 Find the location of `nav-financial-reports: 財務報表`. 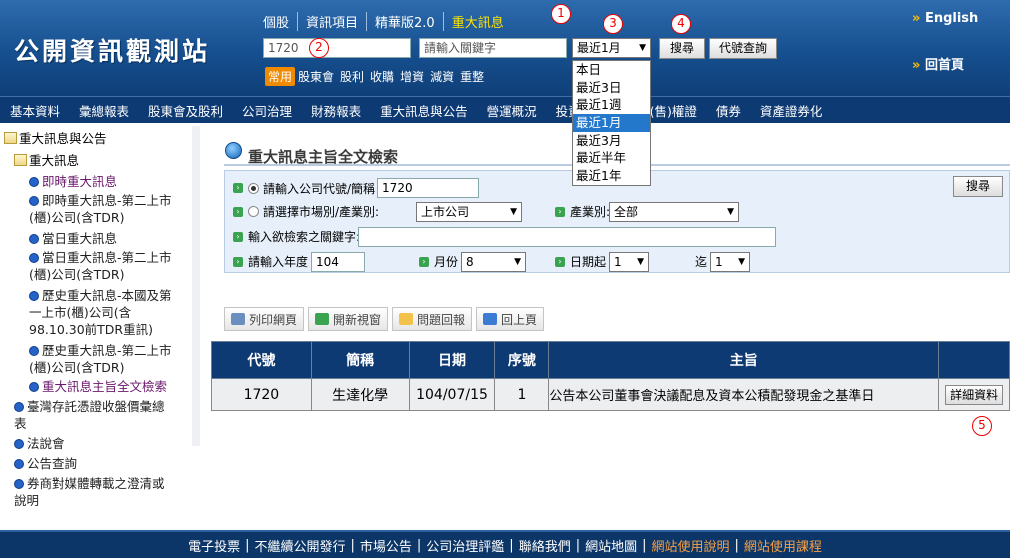

nav-financial-reports: 財務報表 is located at coordinates (335, 110).